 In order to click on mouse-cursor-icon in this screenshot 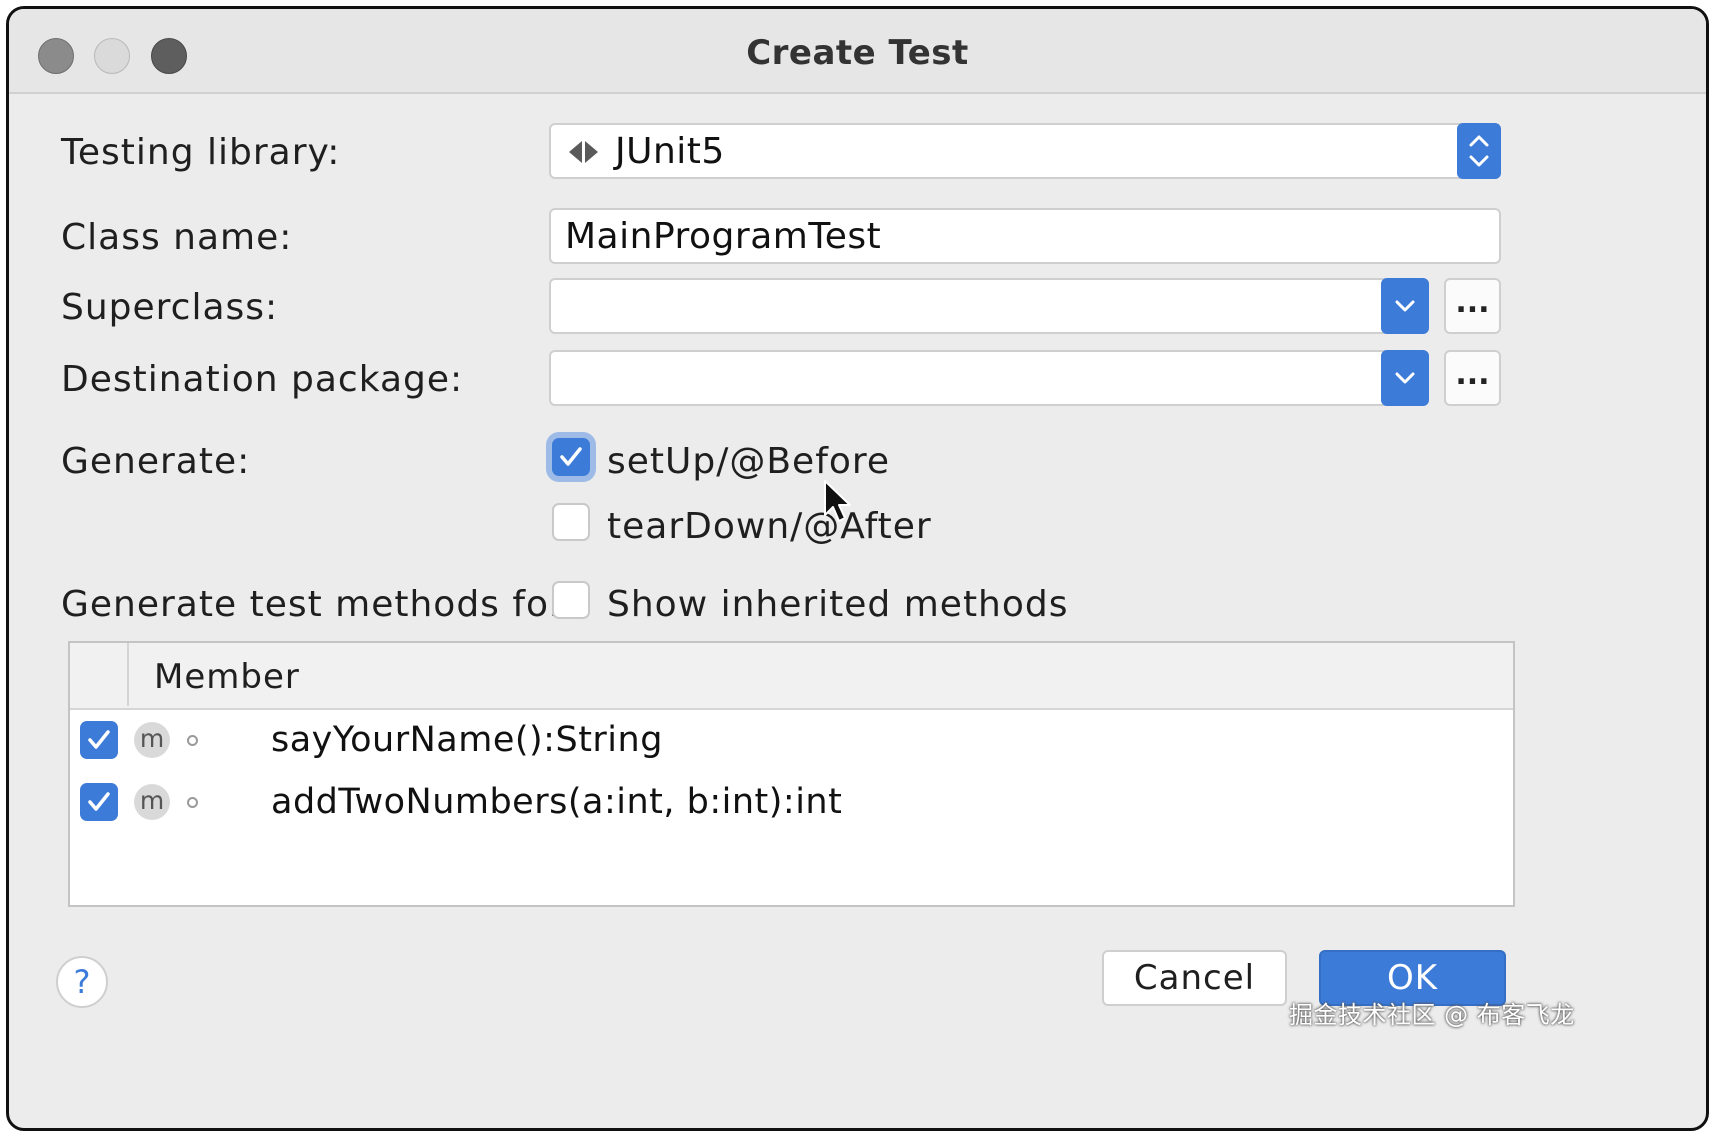, I will do `click(837, 501)`.